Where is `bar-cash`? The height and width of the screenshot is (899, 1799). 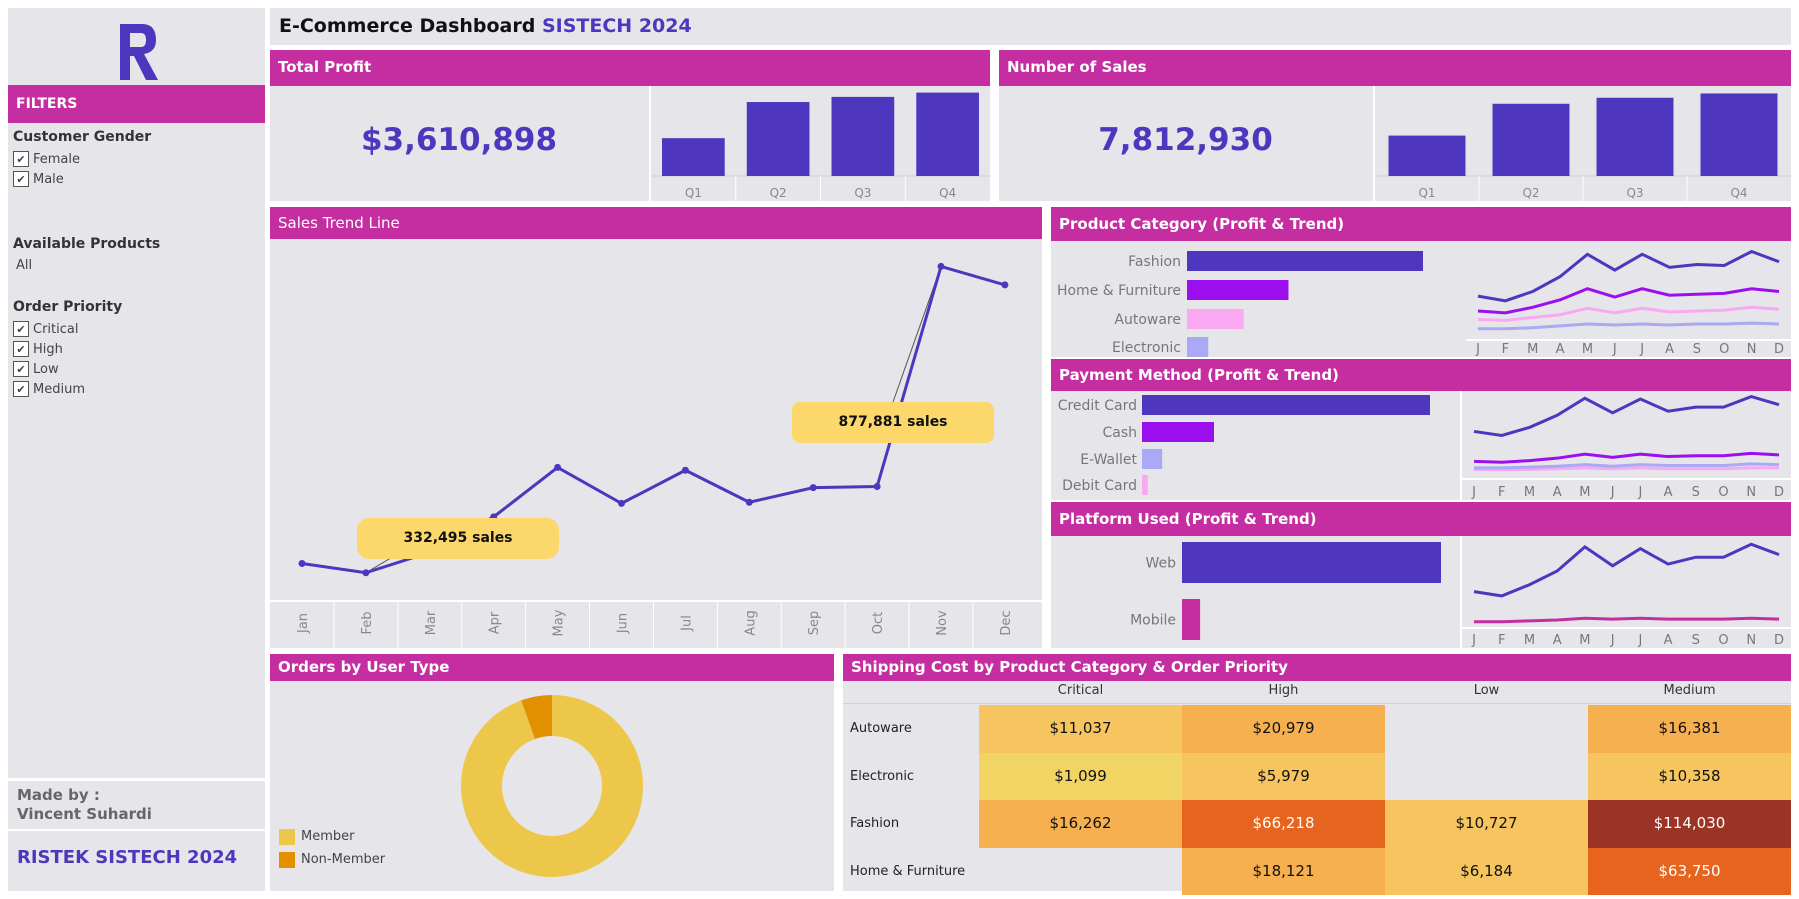
bar-cash is located at coordinates (1178, 432).